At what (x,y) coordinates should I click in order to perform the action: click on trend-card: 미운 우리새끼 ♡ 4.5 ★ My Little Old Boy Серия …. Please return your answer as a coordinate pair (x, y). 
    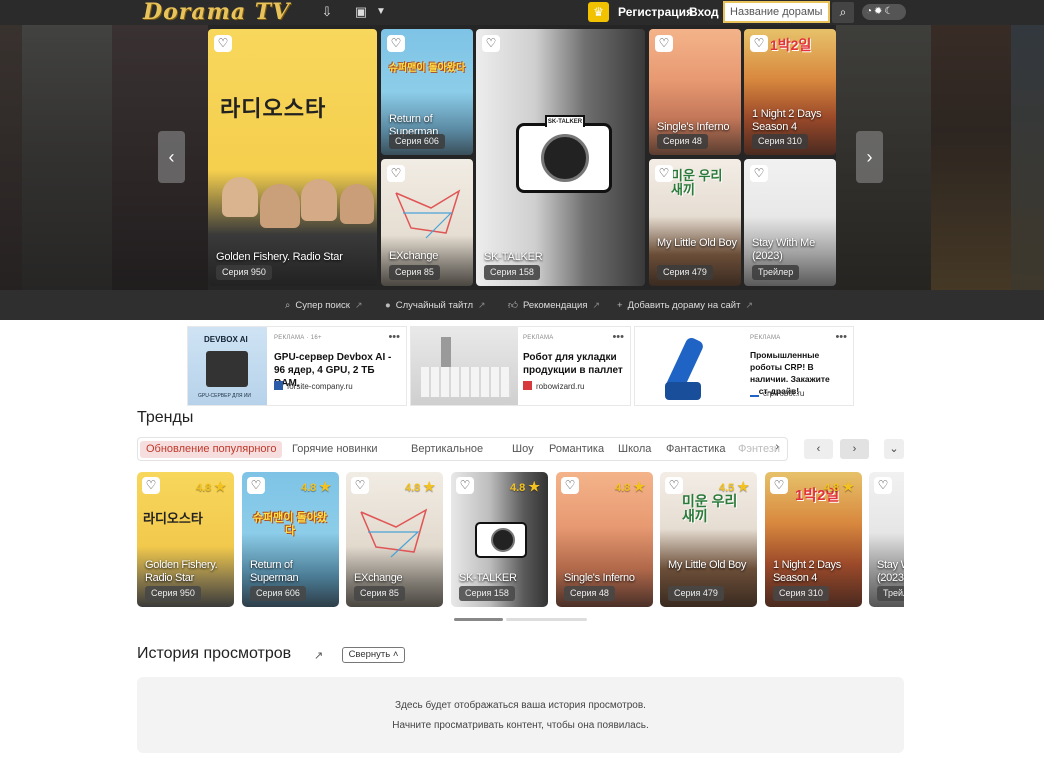
    Looking at the image, I should click on (708, 539).